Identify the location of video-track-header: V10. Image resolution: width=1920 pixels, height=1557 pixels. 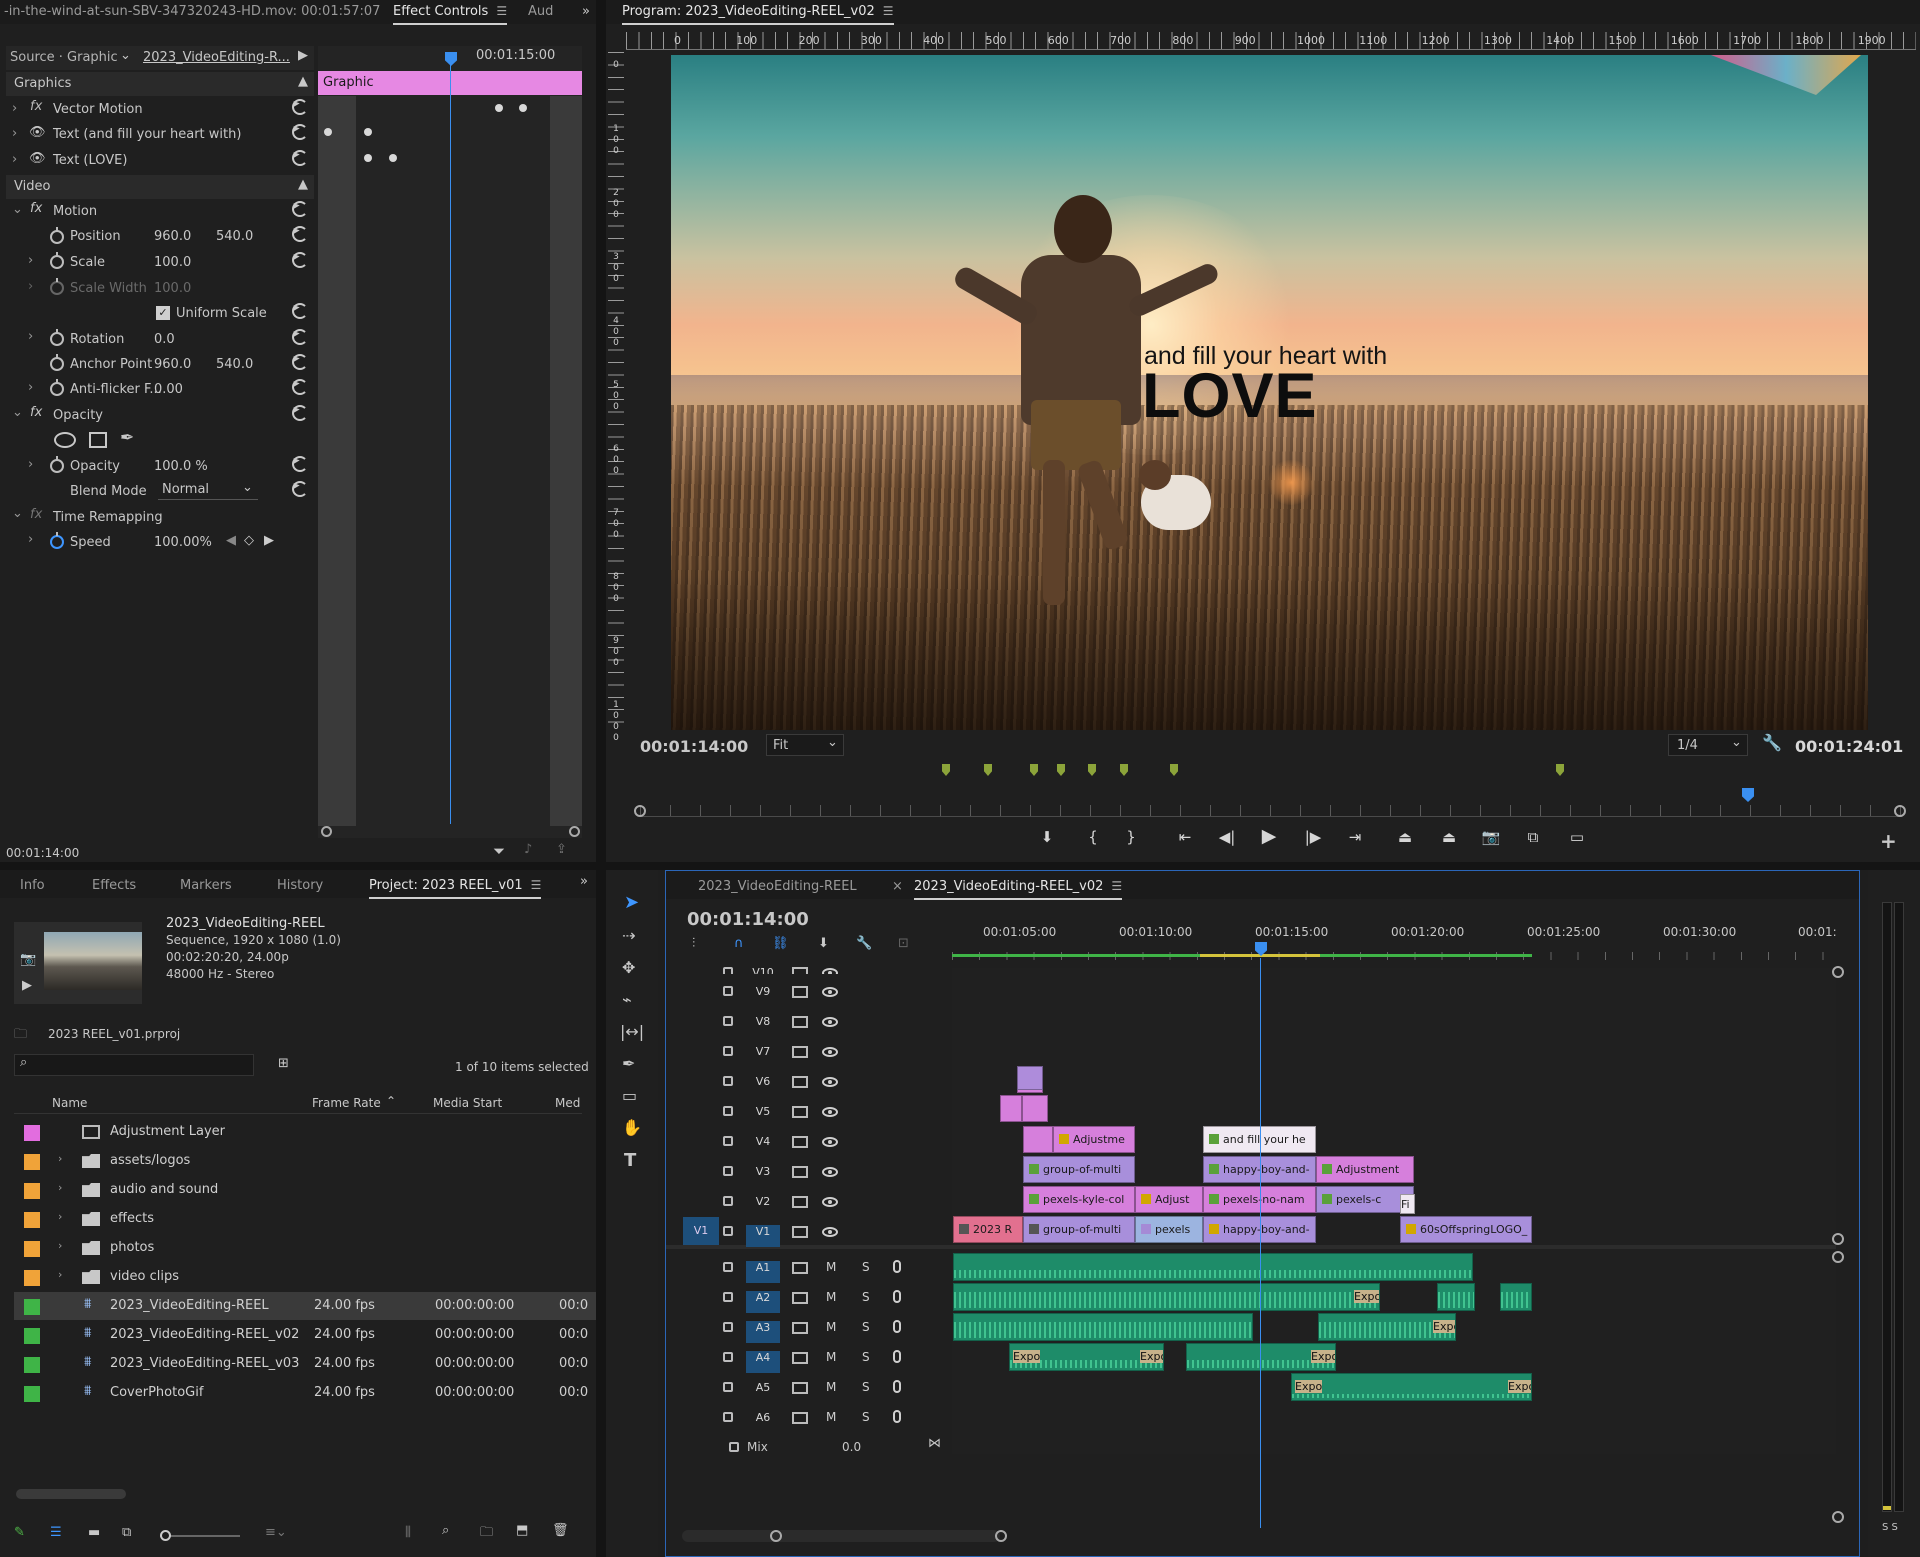
(645, 966).